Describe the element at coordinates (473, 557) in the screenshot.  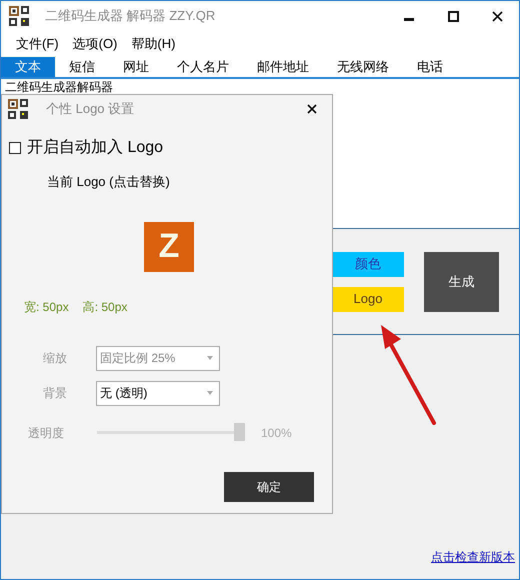
I see `update-link: 点击检查新版本` at that location.